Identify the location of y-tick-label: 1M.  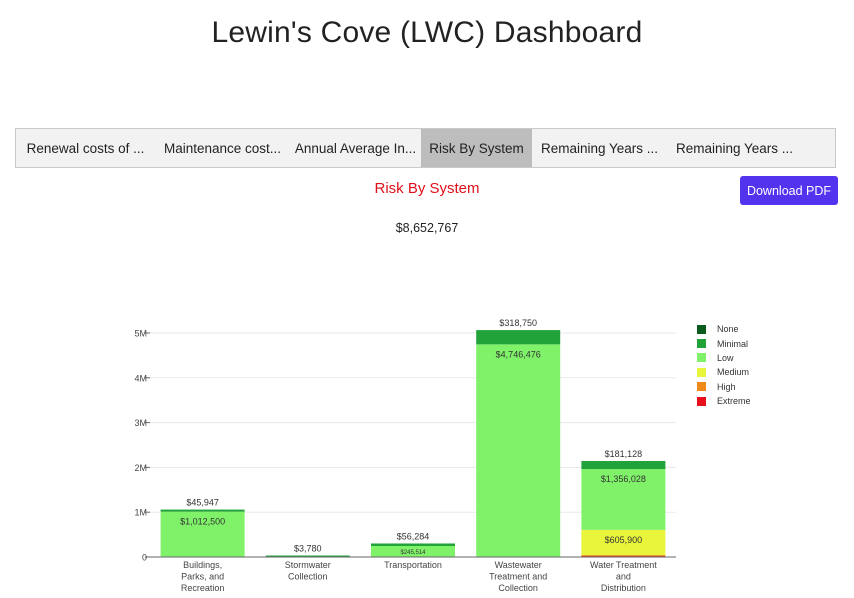
(140, 513).